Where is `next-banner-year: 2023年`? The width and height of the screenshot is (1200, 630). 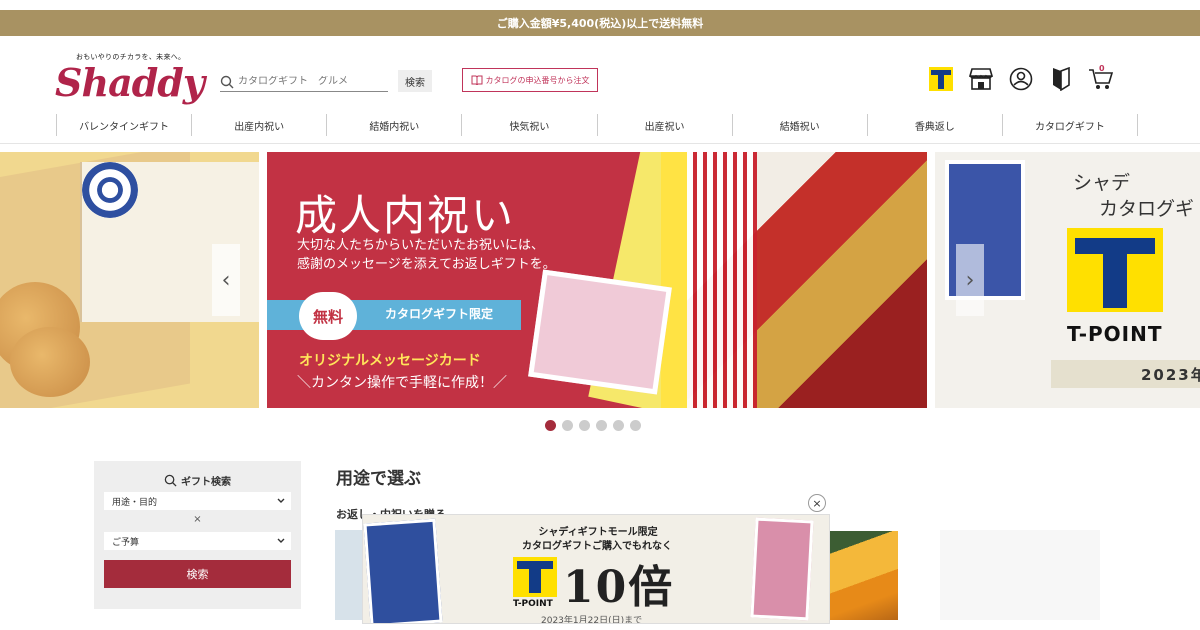
next-banner-year: 2023年 is located at coordinates (1125, 374).